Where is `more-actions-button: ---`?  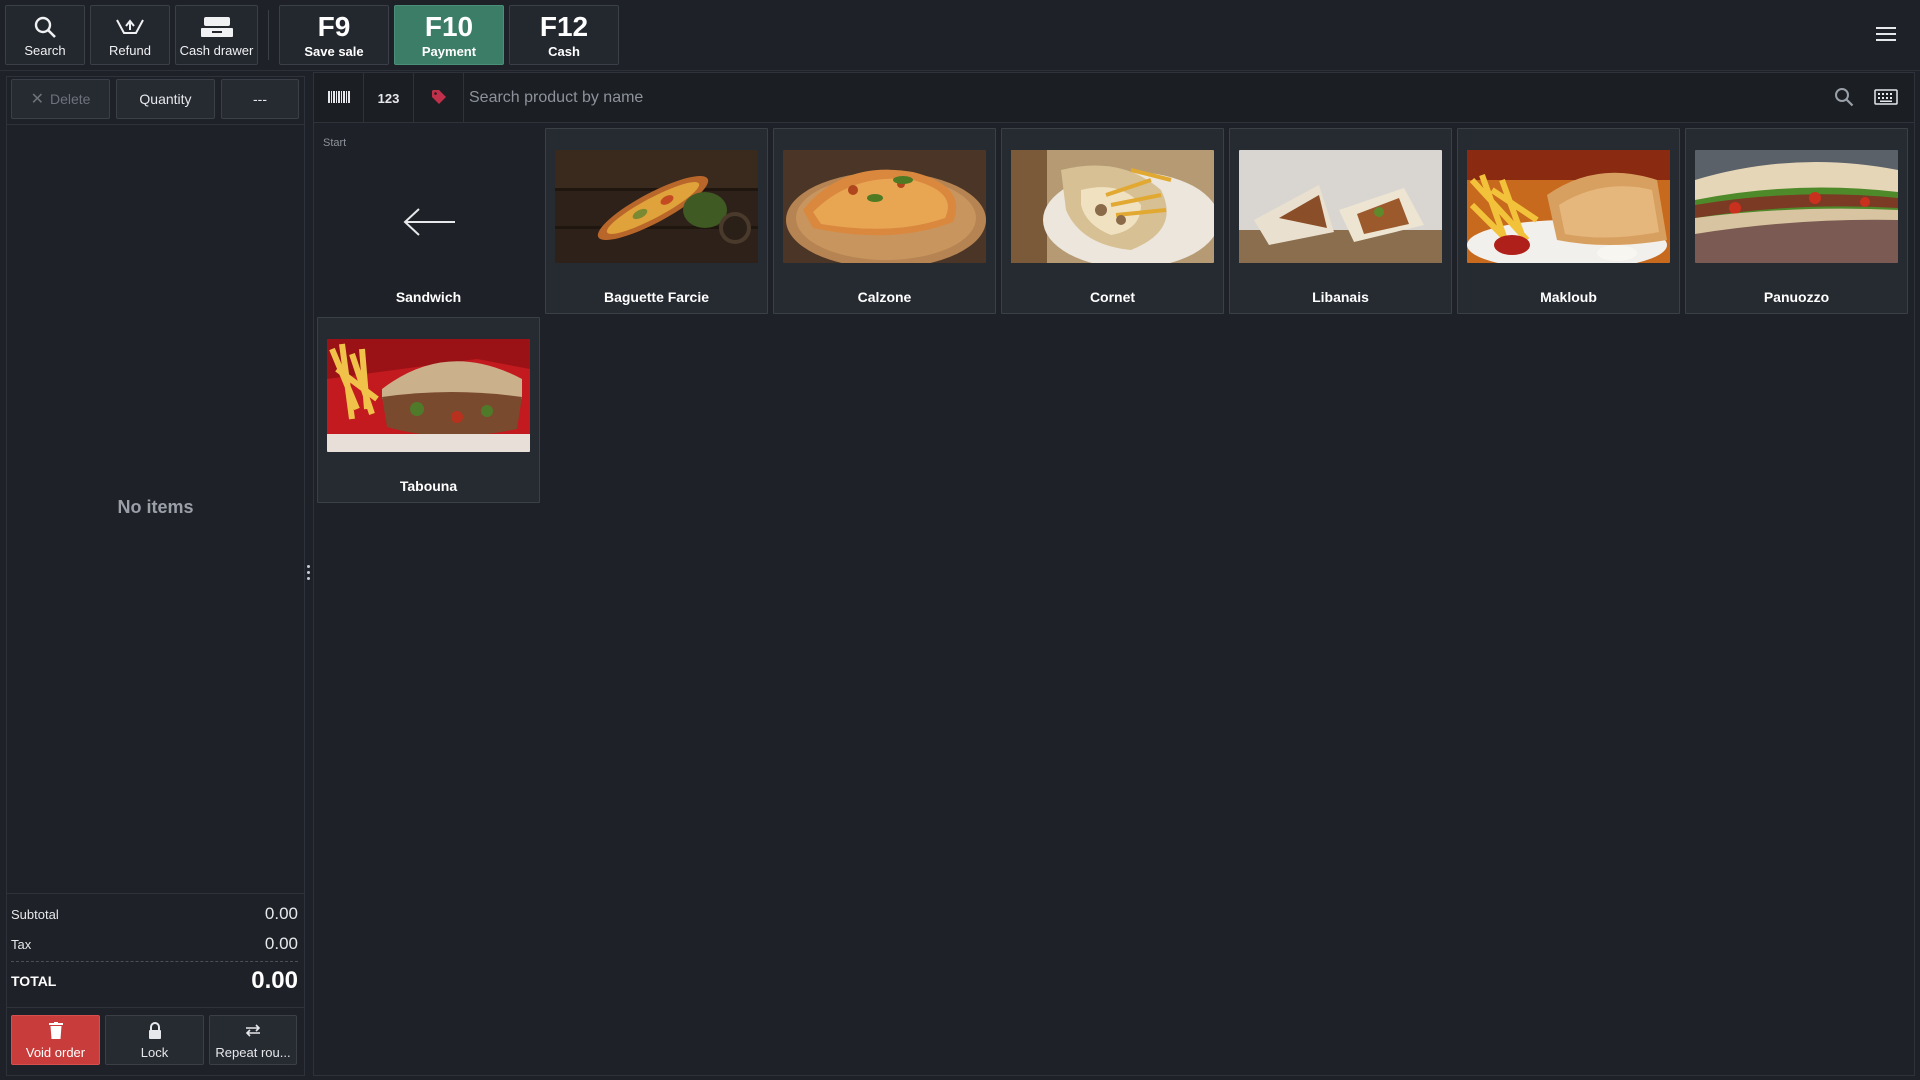
more-actions-button: --- is located at coordinates (260, 99).